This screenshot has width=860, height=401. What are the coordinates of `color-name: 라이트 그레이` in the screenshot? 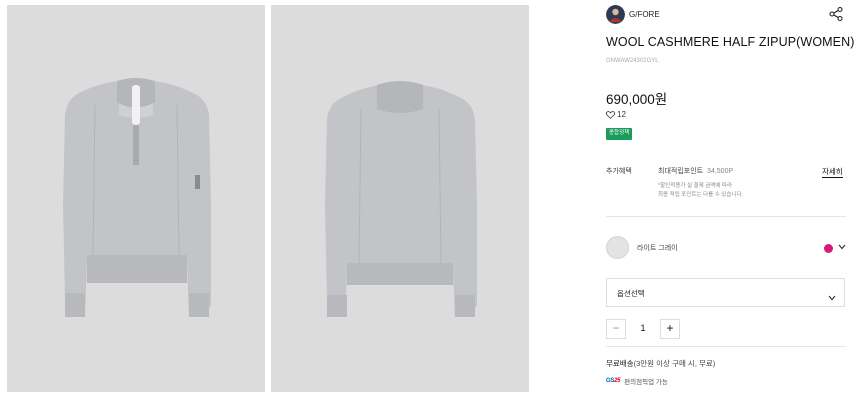 It's located at (657, 248).